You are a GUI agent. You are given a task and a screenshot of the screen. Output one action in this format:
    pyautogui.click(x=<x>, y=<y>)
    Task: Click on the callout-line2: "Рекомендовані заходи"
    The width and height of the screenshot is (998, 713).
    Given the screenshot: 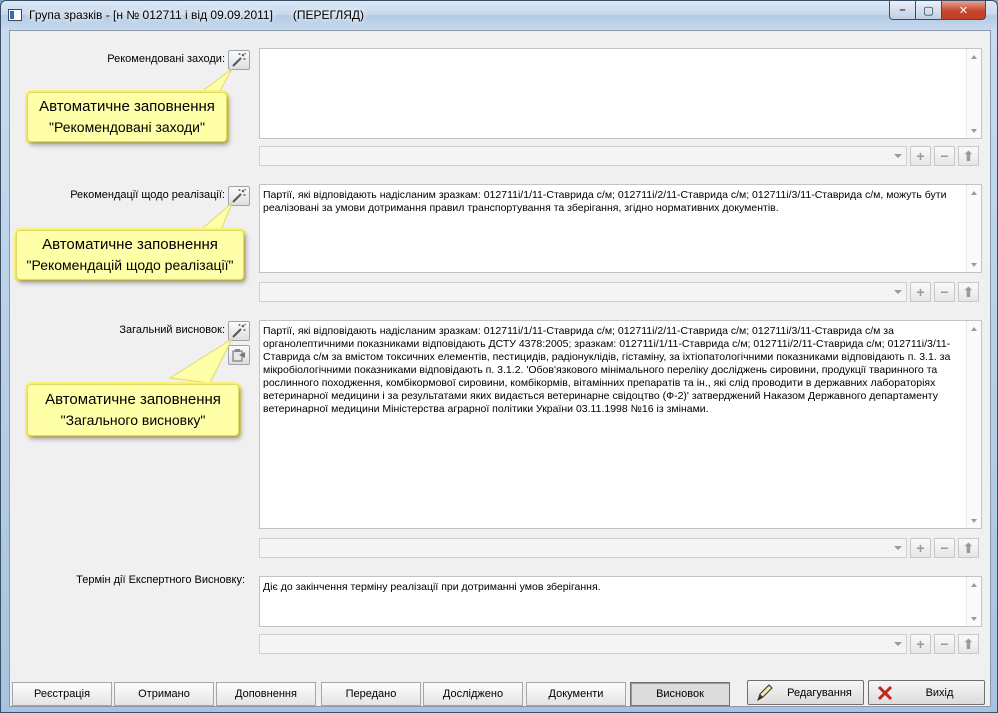 What is the action you would take?
    pyautogui.click(x=127, y=127)
    